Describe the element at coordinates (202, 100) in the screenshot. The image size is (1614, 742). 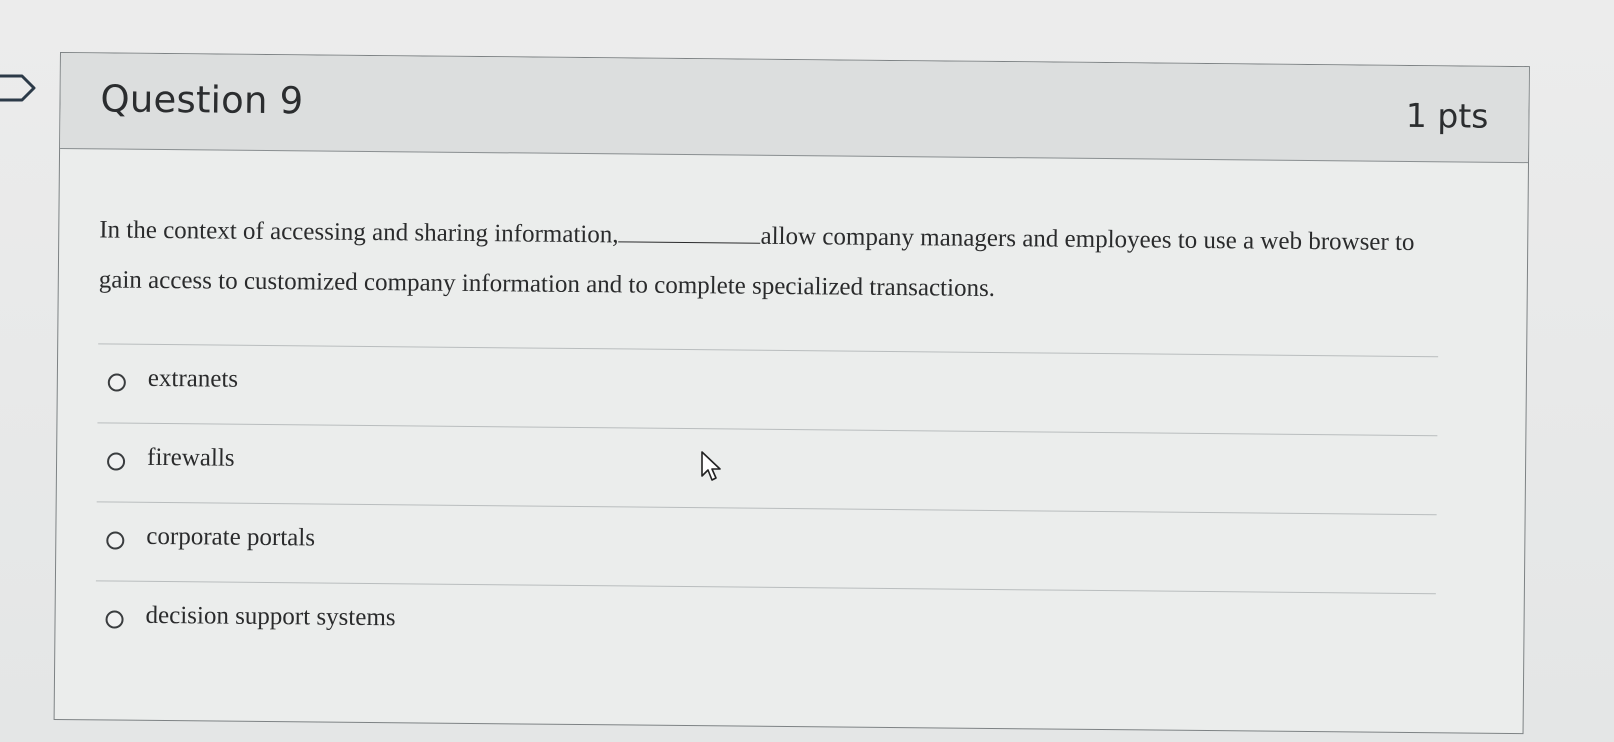
I see `question-title: Question 9` at that location.